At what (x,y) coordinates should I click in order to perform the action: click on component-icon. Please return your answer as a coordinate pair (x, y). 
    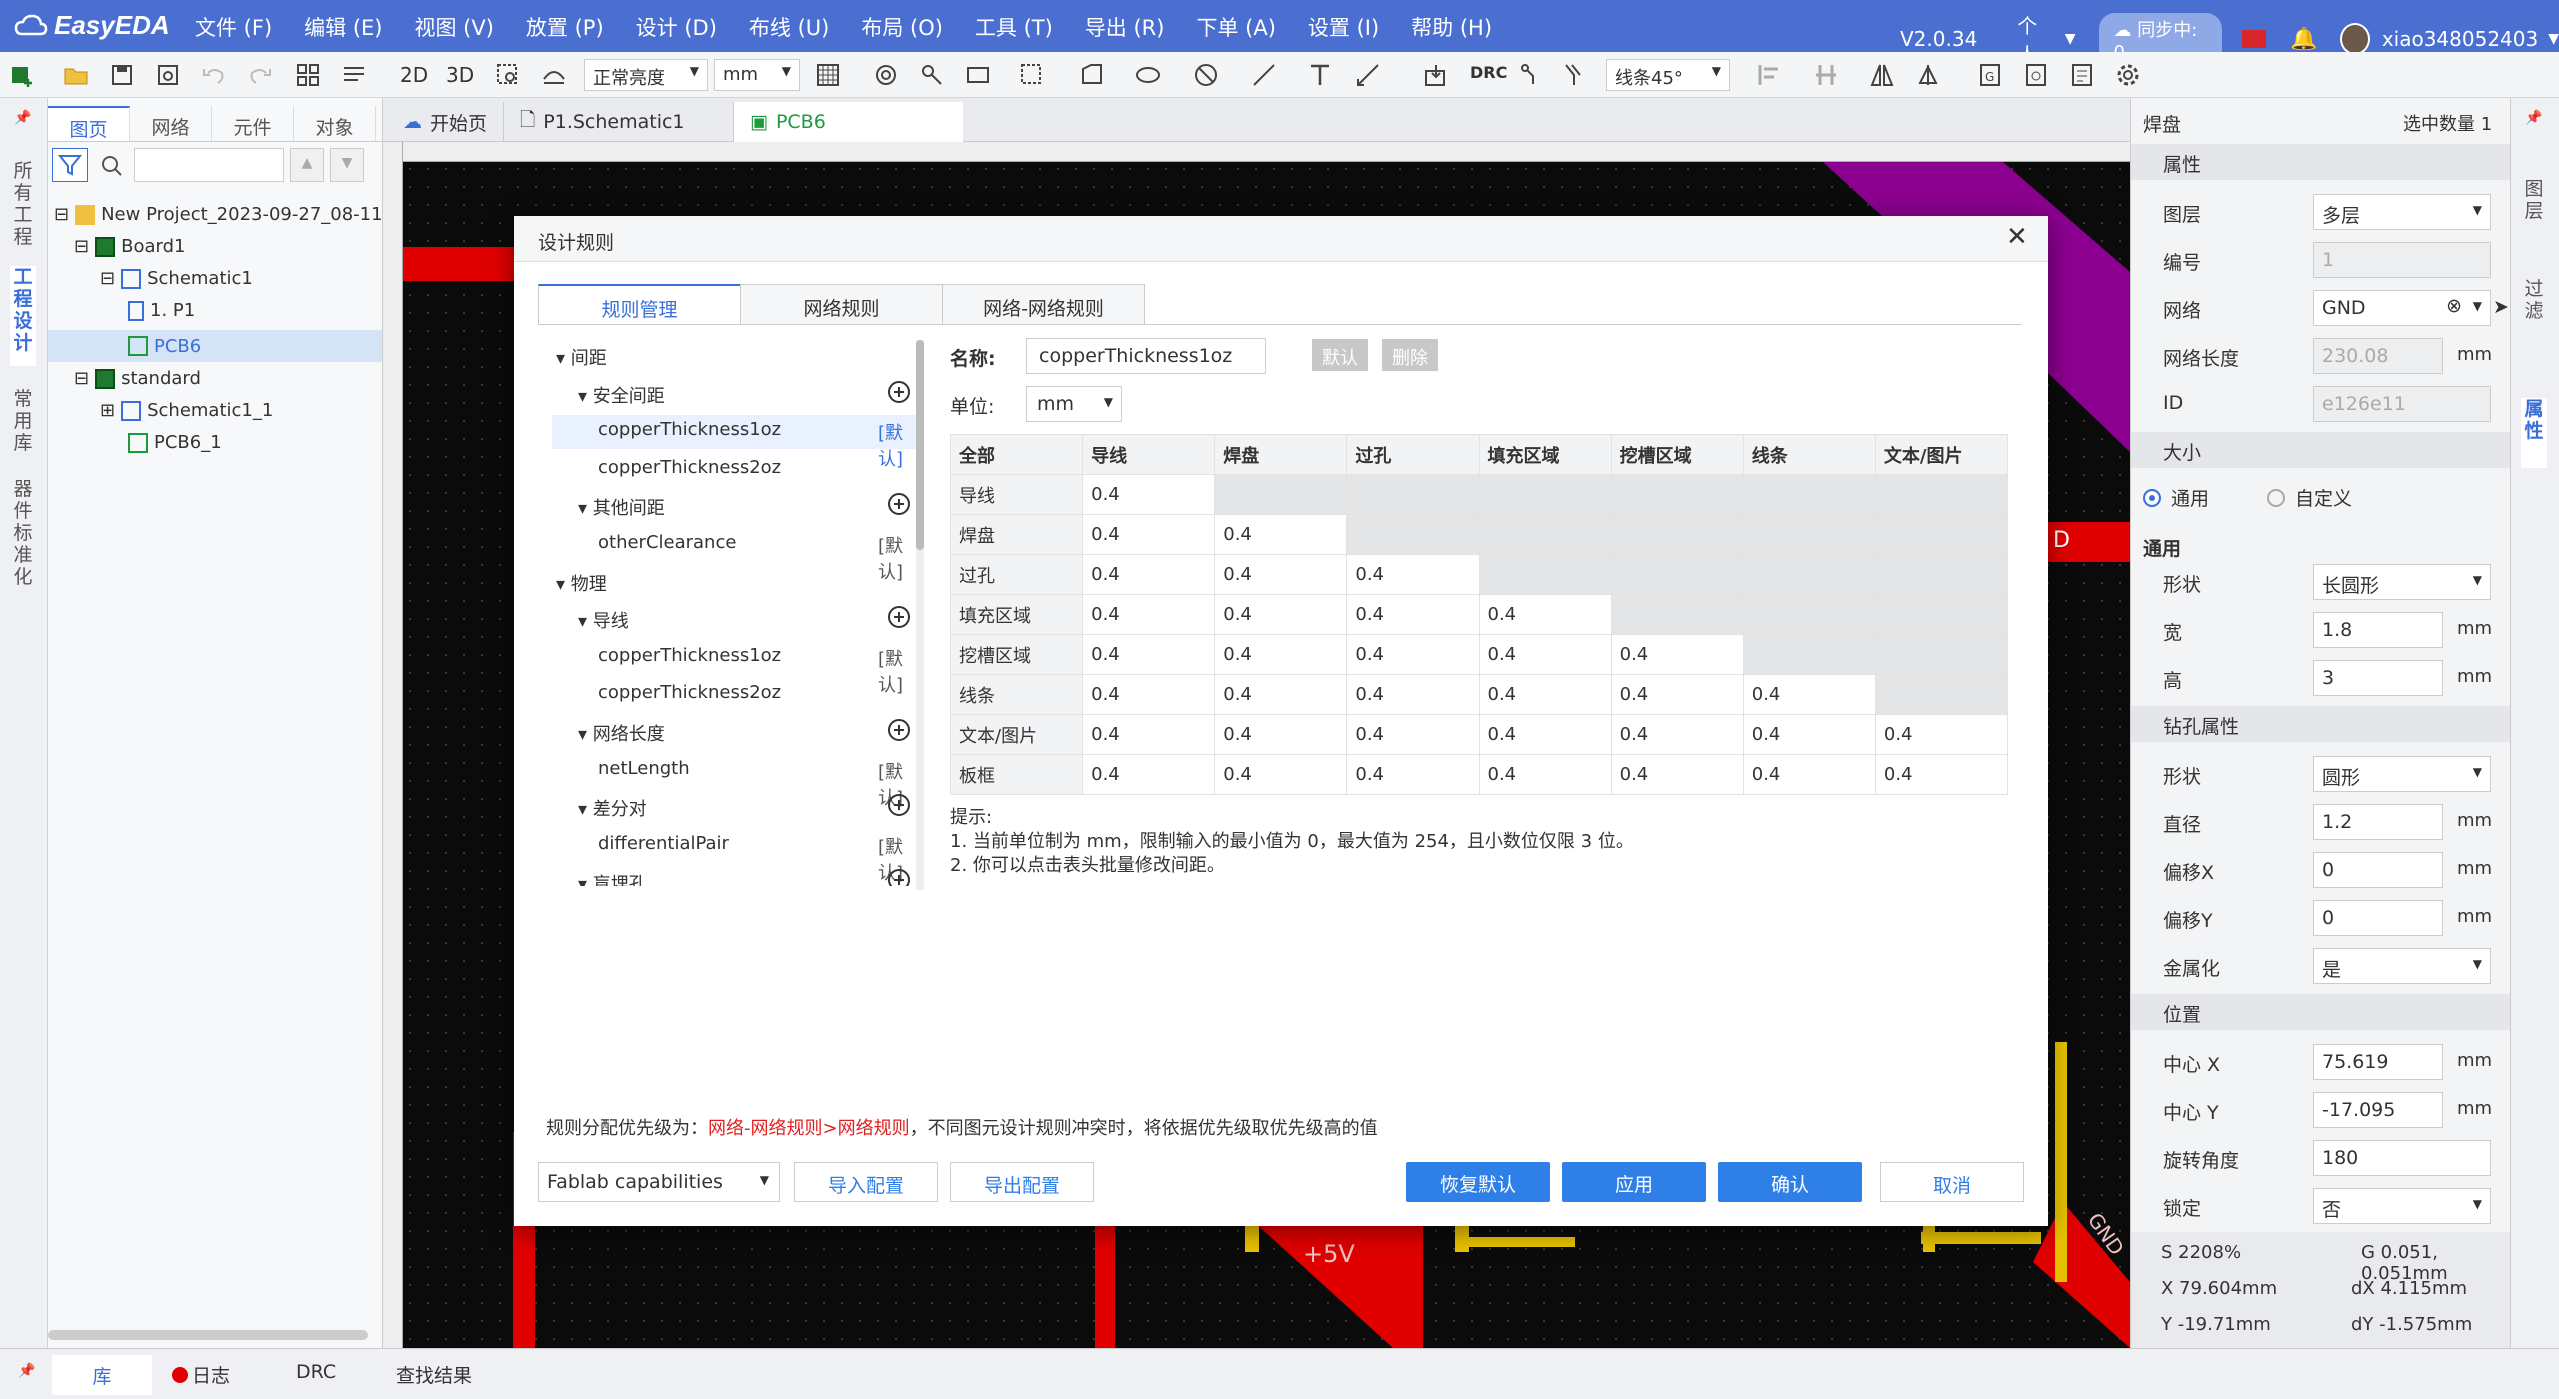
    Looking at the image, I should click on (978, 75).